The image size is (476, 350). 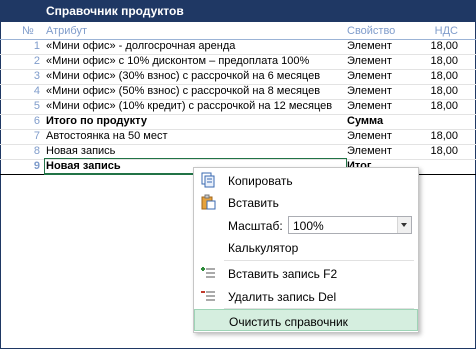 What do you see at coordinates (208, 180) in the screenshot?
I see `copy-icon` at bounding box center [208, 180].